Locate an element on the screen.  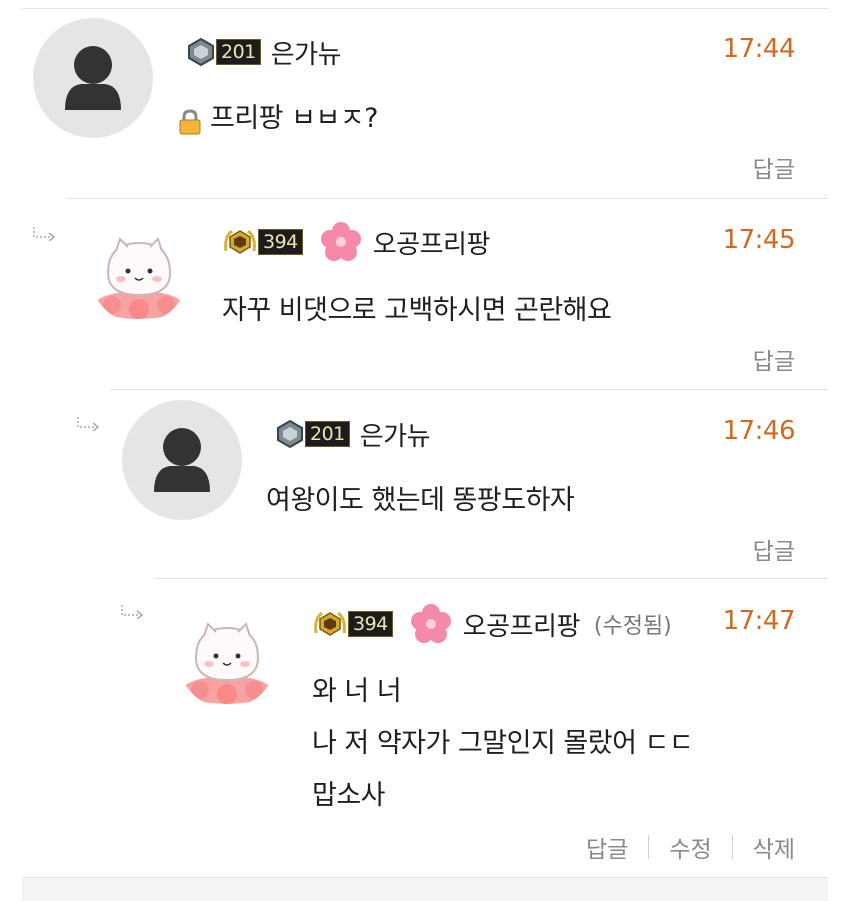
comment-text: 와 너 너 나 저 약자가 그말인지 몰랐어 ㄷㄷ 맙소사 is located at coordinates (503, 744).